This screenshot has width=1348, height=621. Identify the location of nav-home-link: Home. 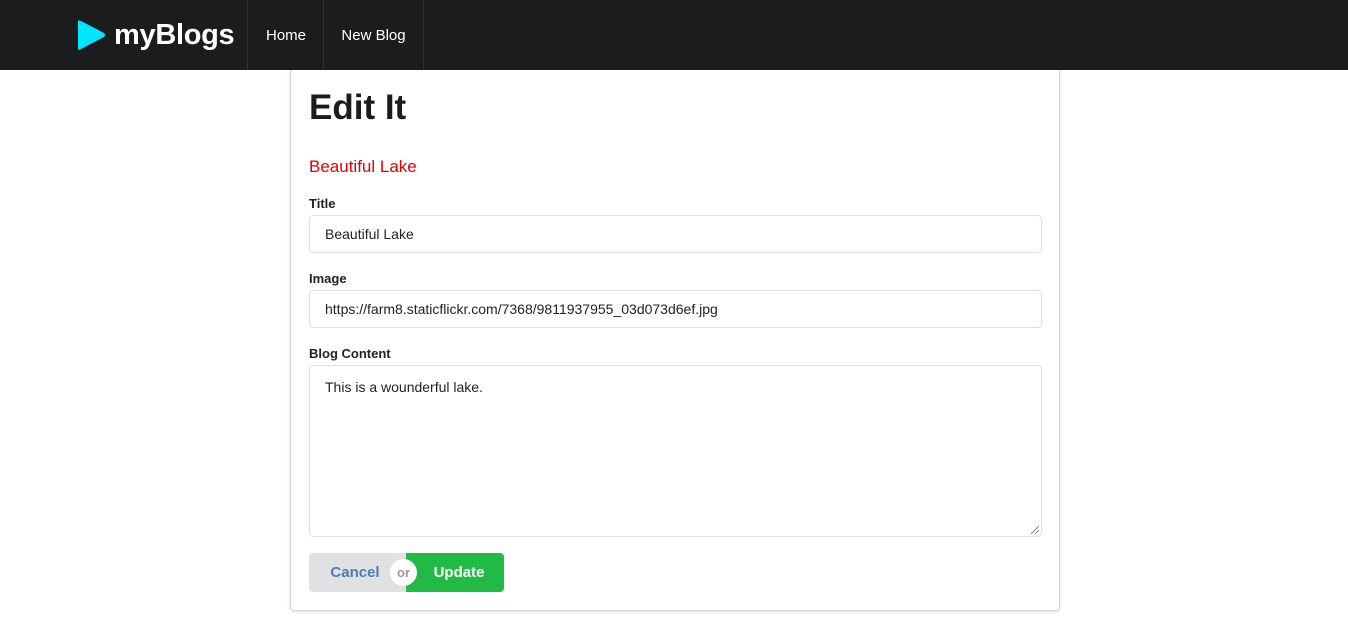
(285, 35).